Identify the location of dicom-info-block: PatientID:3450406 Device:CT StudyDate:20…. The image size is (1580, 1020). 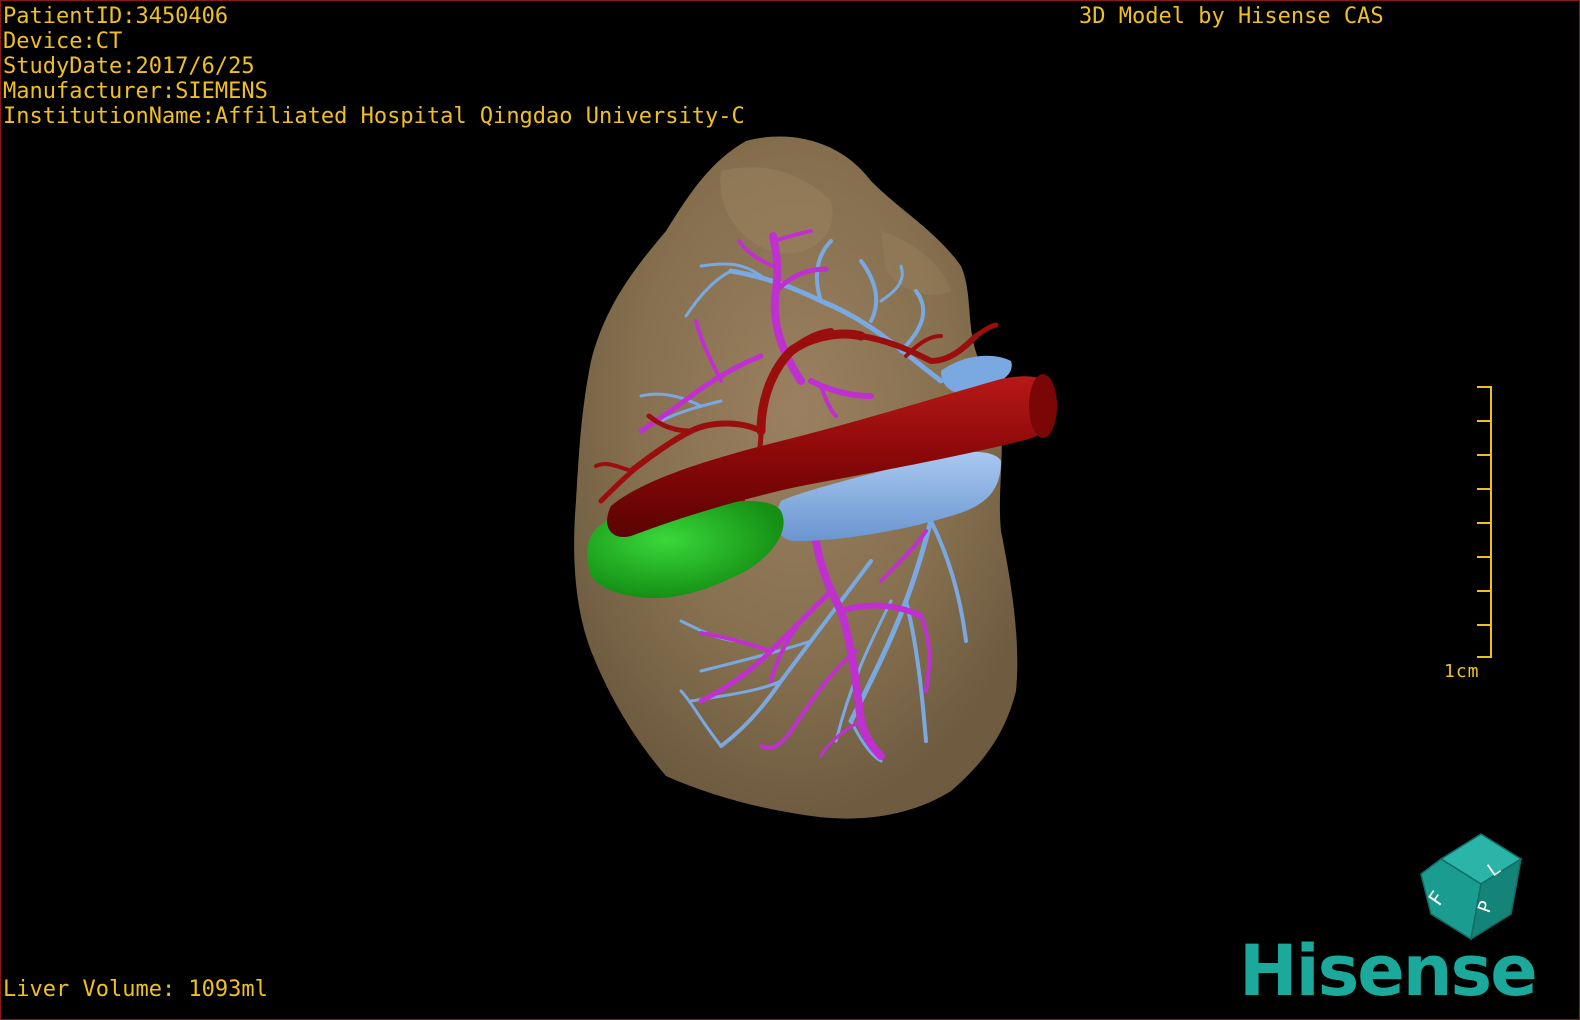
(374, 66).